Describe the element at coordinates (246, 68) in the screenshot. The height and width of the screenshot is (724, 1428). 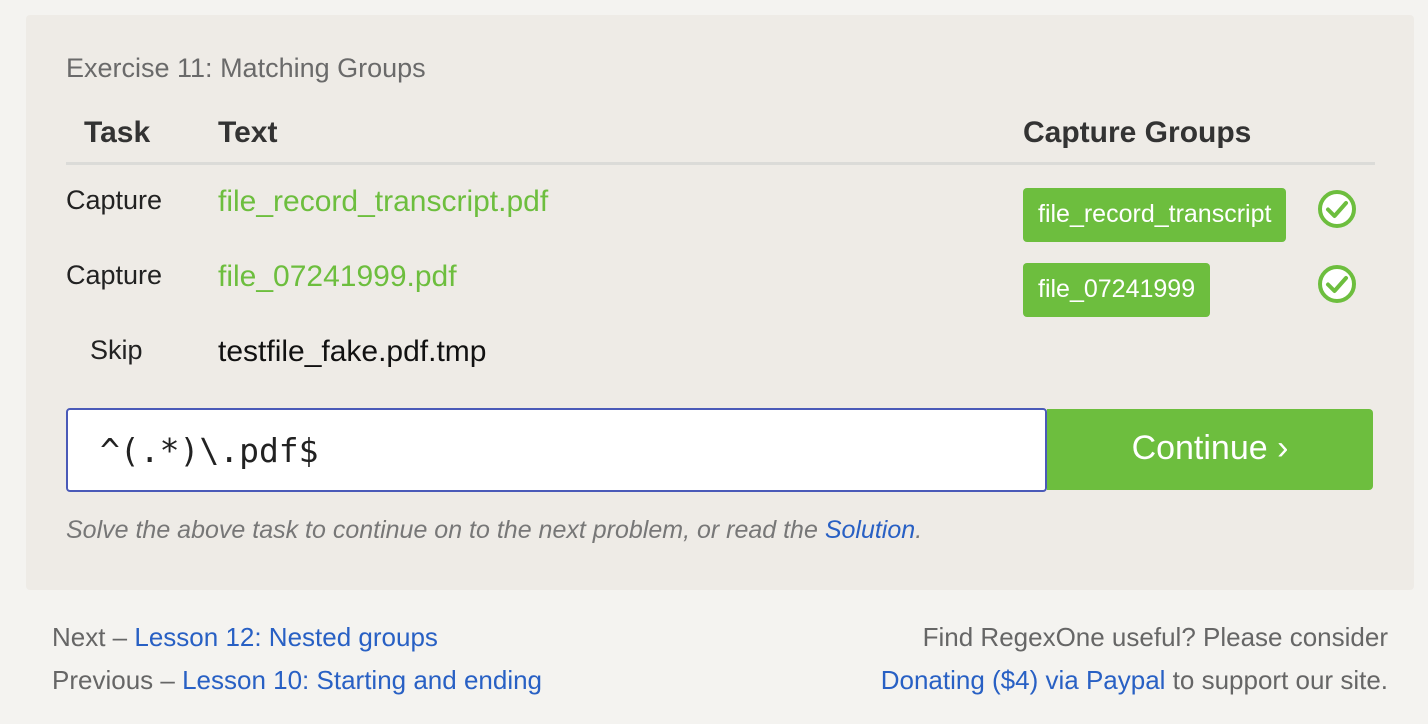
I see `exercise-title: Exercise 11: Matching Groups` at that location.